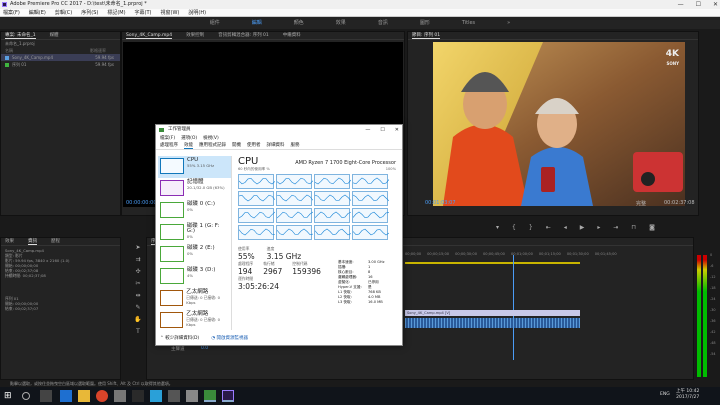  I want to click on menu-title: 字幕(T), so click(143, 12).